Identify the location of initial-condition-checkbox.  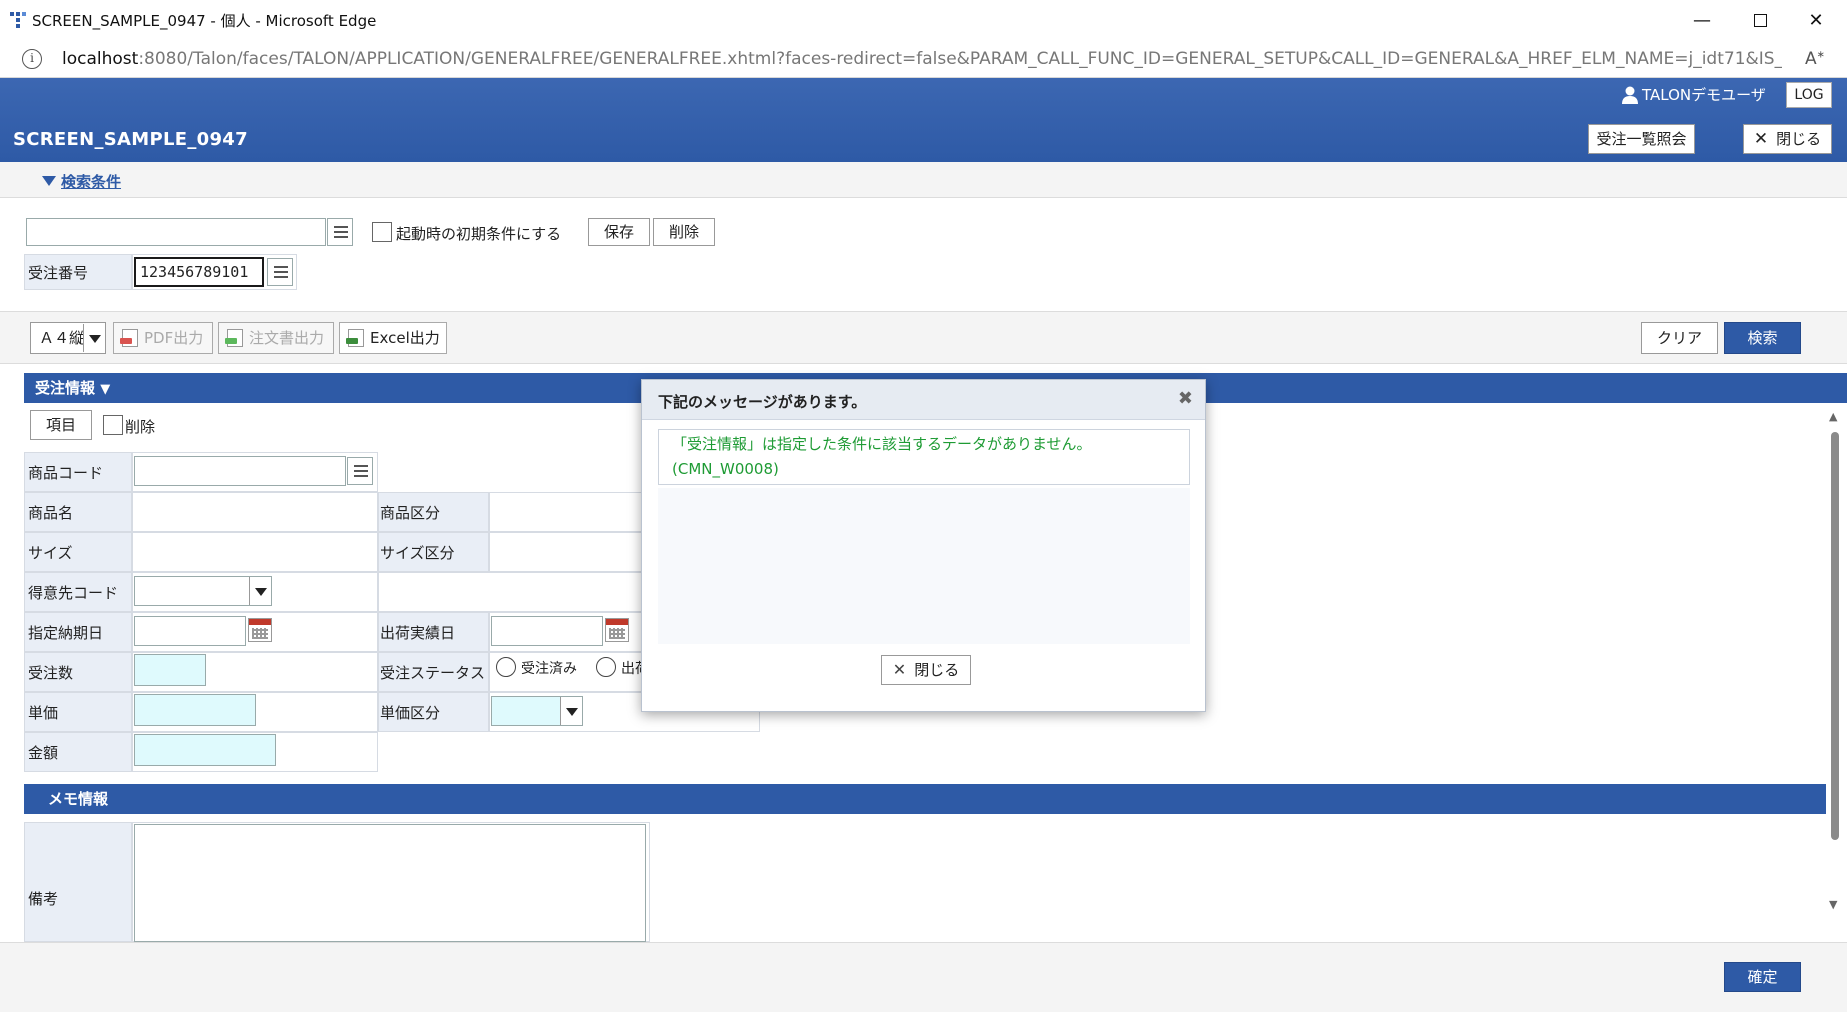
(382, 232).